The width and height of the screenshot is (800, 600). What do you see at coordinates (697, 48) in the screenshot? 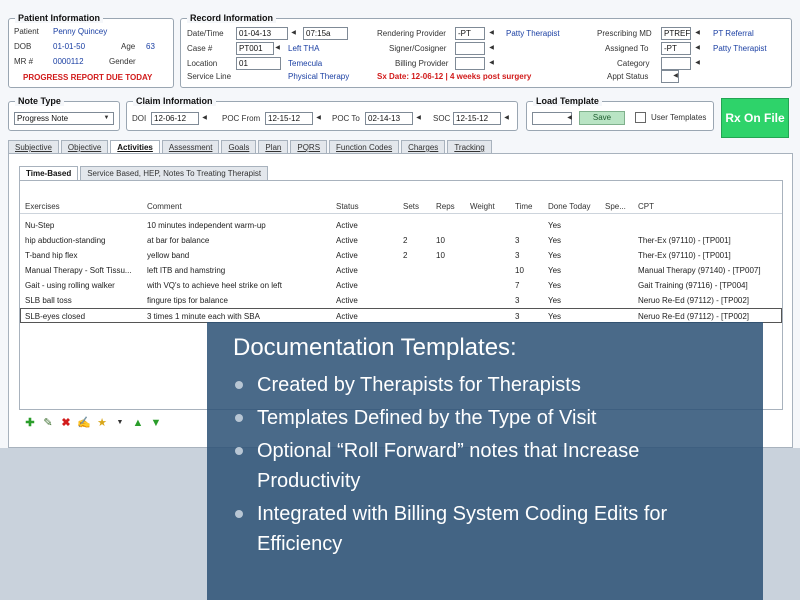
I see `assigned-to-dropdown-icon: ◀` at bounding box center [697, 48].